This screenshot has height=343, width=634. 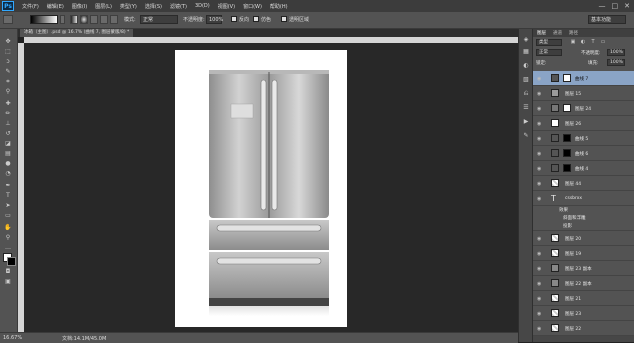 What do you see at coordinates (11, 261) in the screenshot?
I see `background-color-swatch` at bounding box center [11, 261].